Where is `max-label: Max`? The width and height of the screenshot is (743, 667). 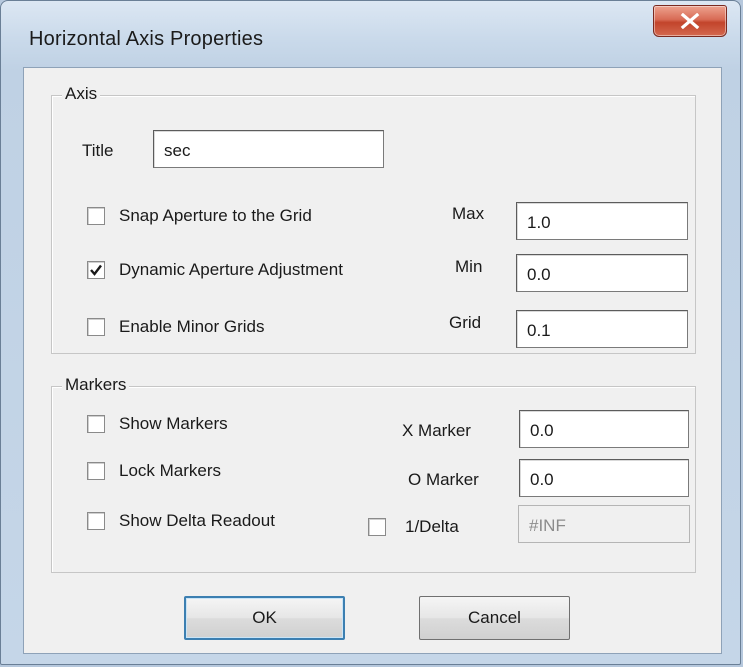
max-label: Max is located at coordinates (468, 213).